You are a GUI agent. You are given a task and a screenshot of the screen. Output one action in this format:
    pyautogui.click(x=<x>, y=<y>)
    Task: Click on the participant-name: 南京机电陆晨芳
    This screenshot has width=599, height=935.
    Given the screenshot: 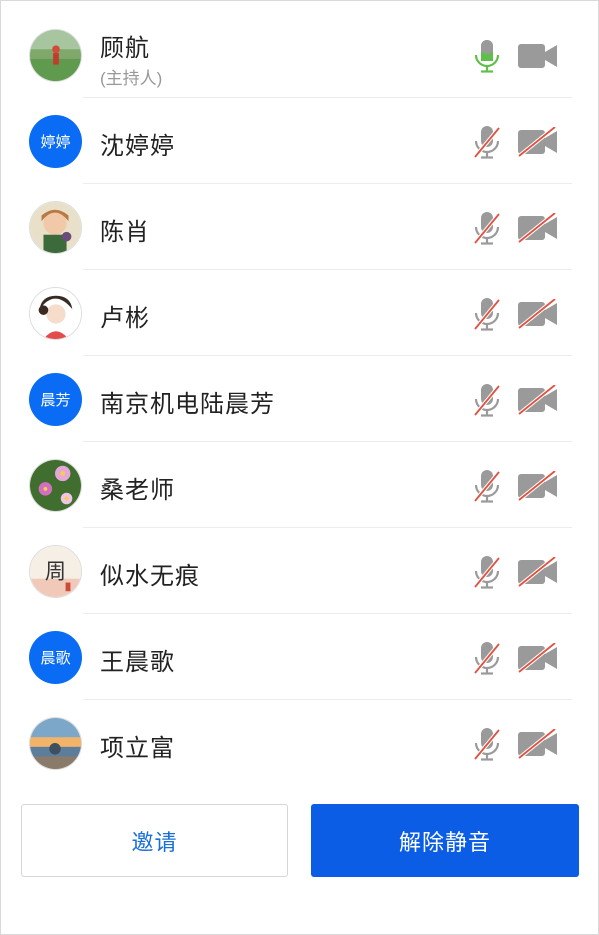 What is the action you would take?
    pyautogui.click(x=187, y=404)
    